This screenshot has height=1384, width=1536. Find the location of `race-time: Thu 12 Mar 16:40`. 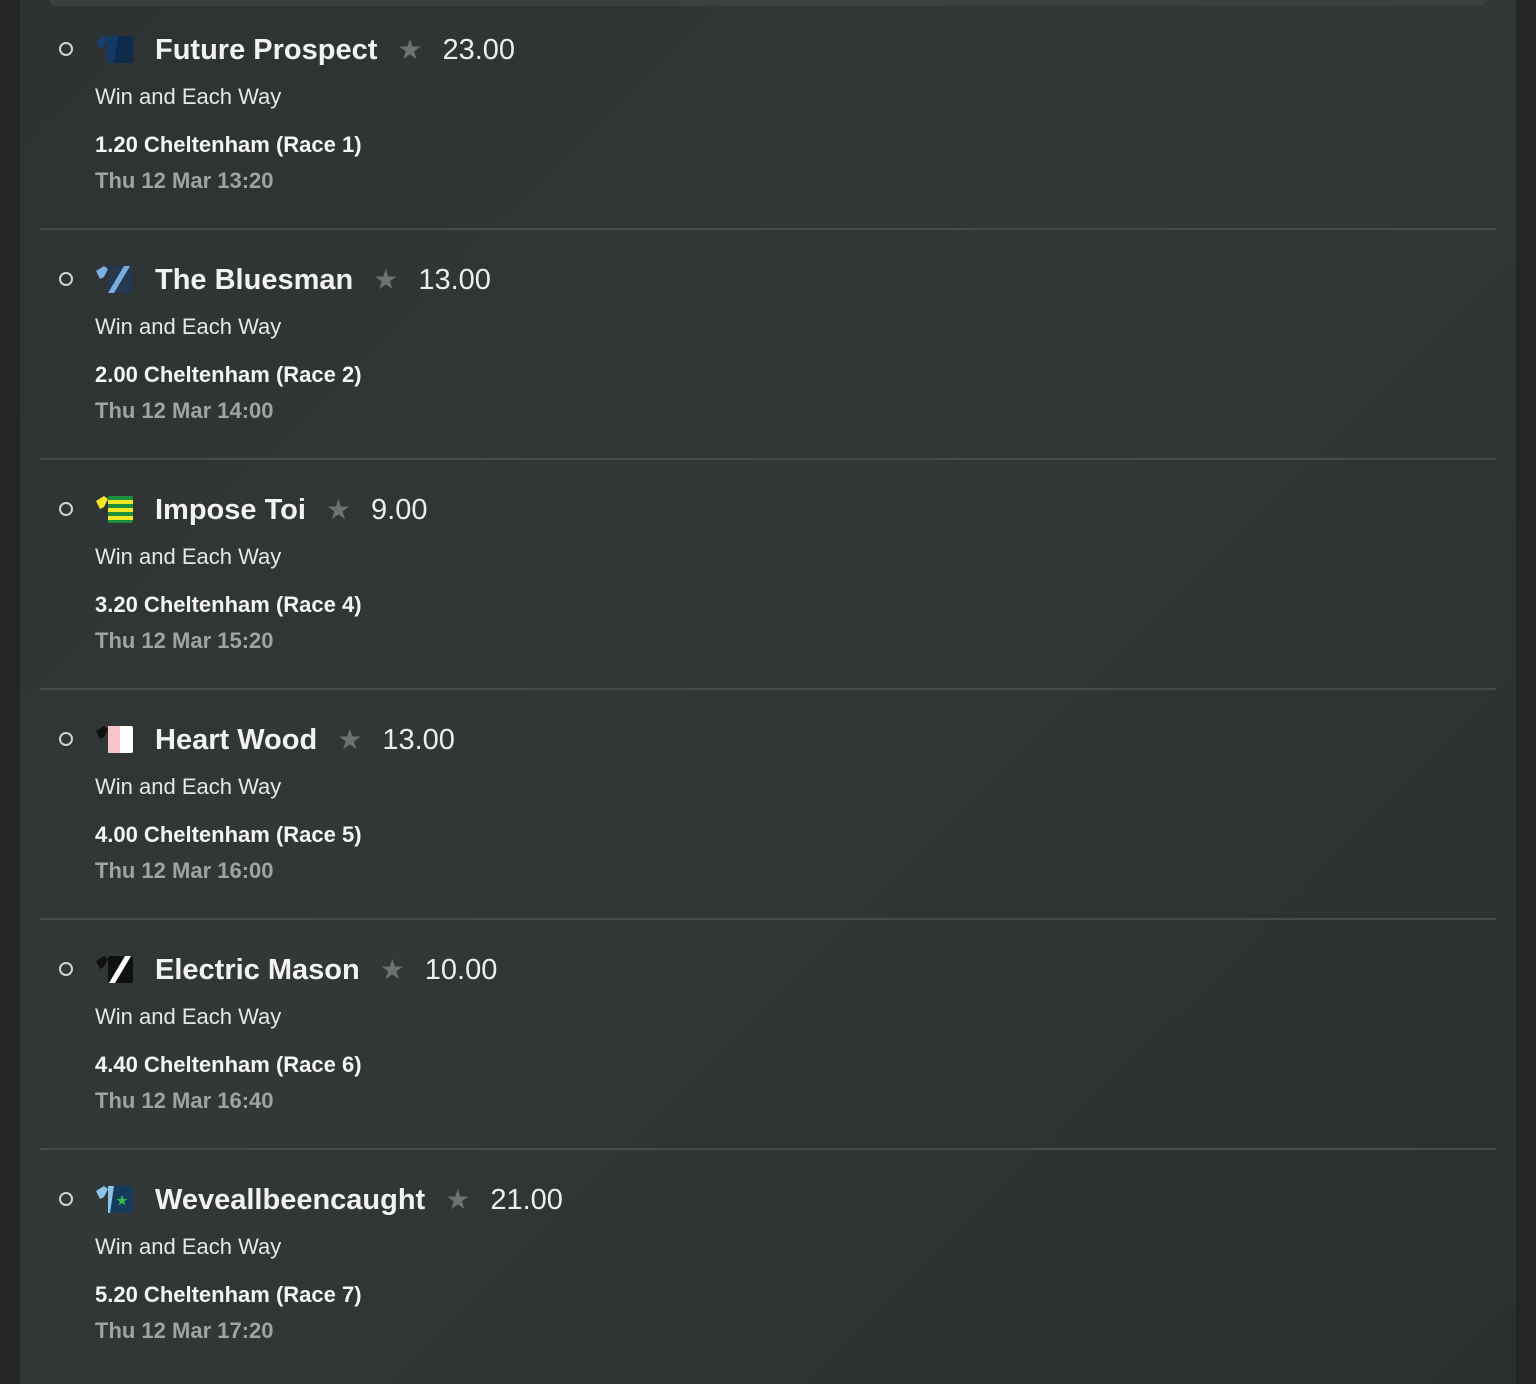

race-time: Thu 12 Mar 16:40 is located at coordinates (184, 1100).